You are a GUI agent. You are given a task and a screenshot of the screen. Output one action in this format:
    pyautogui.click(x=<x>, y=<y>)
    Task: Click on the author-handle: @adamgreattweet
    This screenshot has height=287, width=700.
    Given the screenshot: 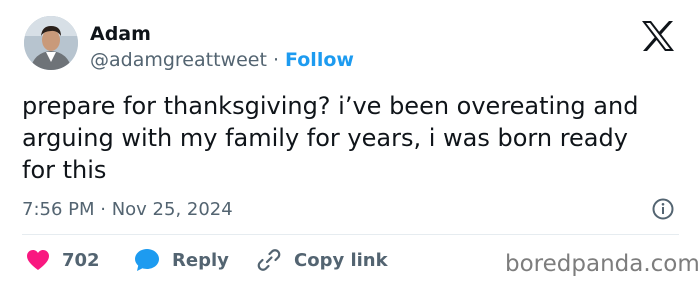 What is the action you would take?
    pyautogui.click(x=178, y=60)
    